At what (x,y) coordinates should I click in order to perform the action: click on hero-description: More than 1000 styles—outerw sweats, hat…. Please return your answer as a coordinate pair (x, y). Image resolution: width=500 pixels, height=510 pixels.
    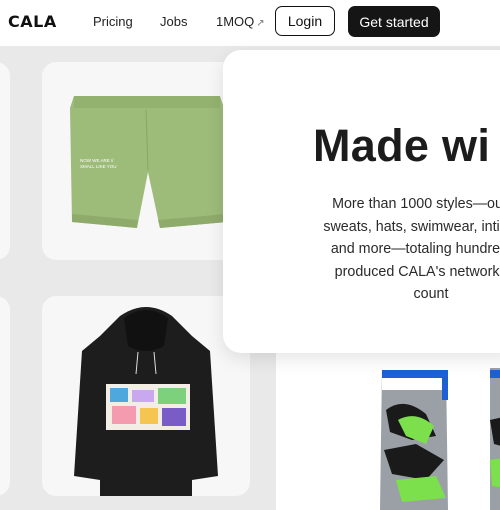
    Looking at the image, I should click on (390, 249).